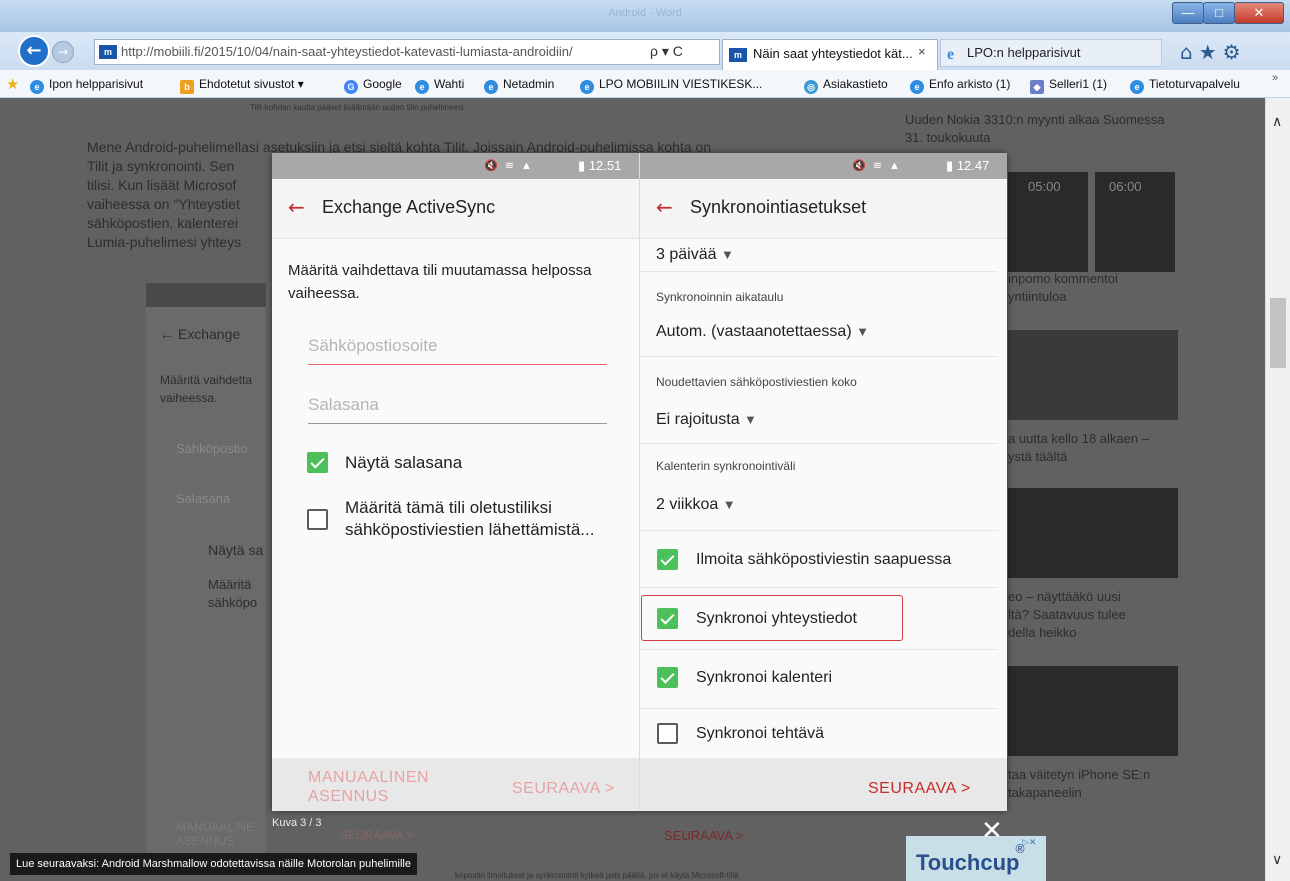  What do you see at coordinates (1037, 87) in the screenshot?
I see `favorite-icon: ◆` at bounding box center [1037, 87].